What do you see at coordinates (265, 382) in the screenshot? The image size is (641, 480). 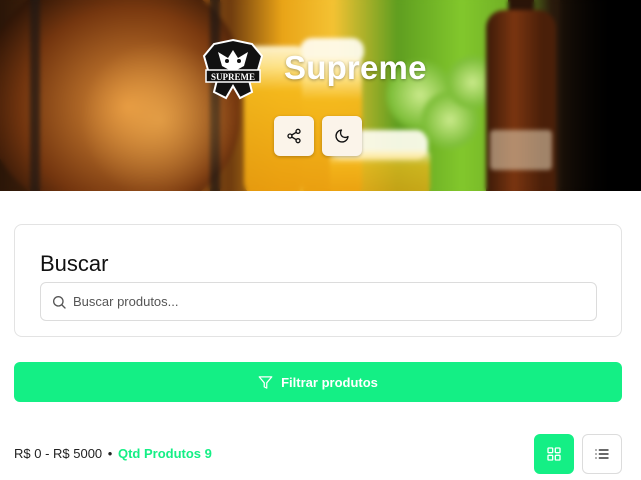 I see `filter-icon` at bounding box center [265, 382].